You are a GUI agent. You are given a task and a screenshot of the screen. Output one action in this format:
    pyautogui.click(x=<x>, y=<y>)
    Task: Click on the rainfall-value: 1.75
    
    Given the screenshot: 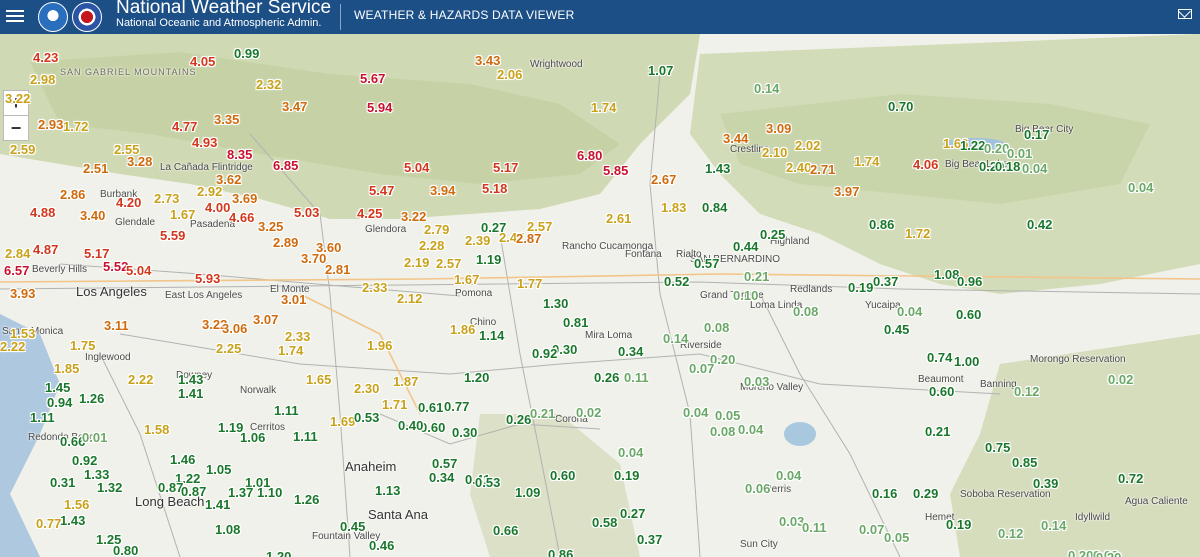 What is the action you would take?
    pyautogui.click(x=82, y=345)
    